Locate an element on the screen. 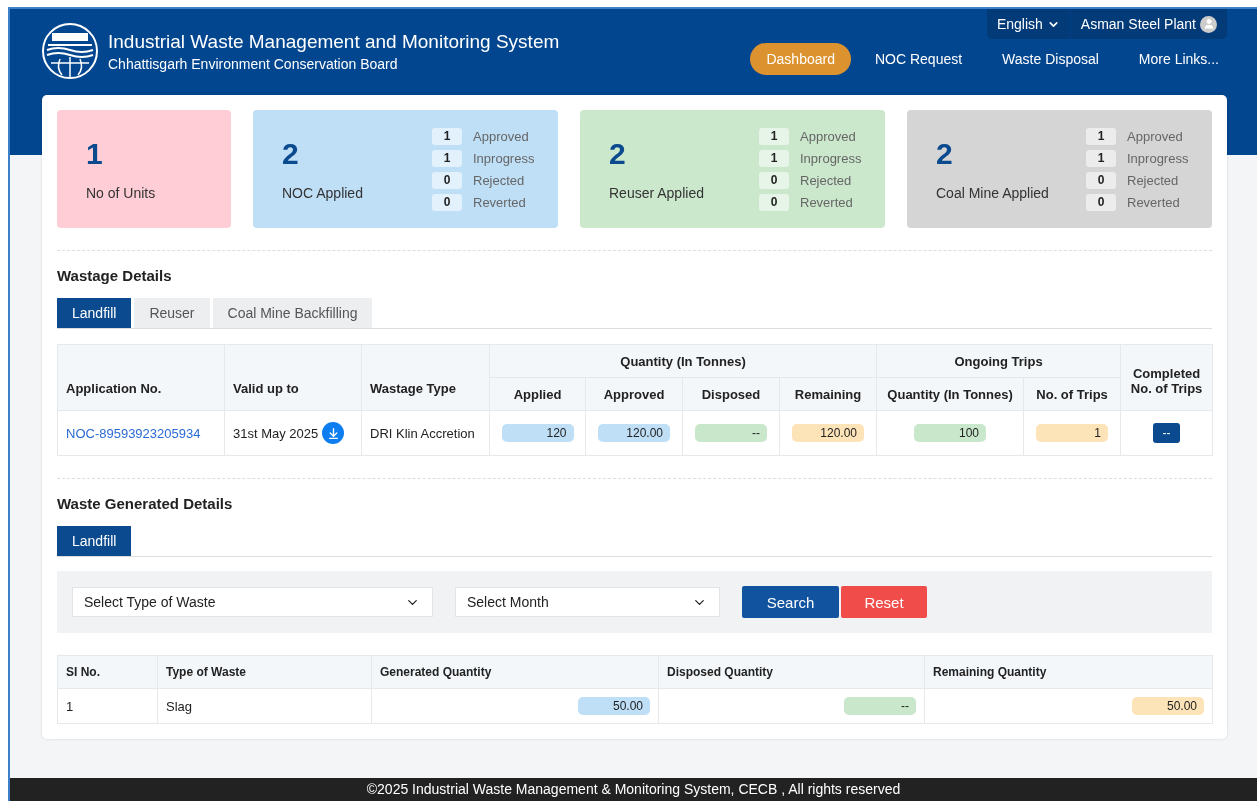 This screenshot has height=801, width=1257. user-name: Asman Steel Plant is located at coordinates (1138, 24).